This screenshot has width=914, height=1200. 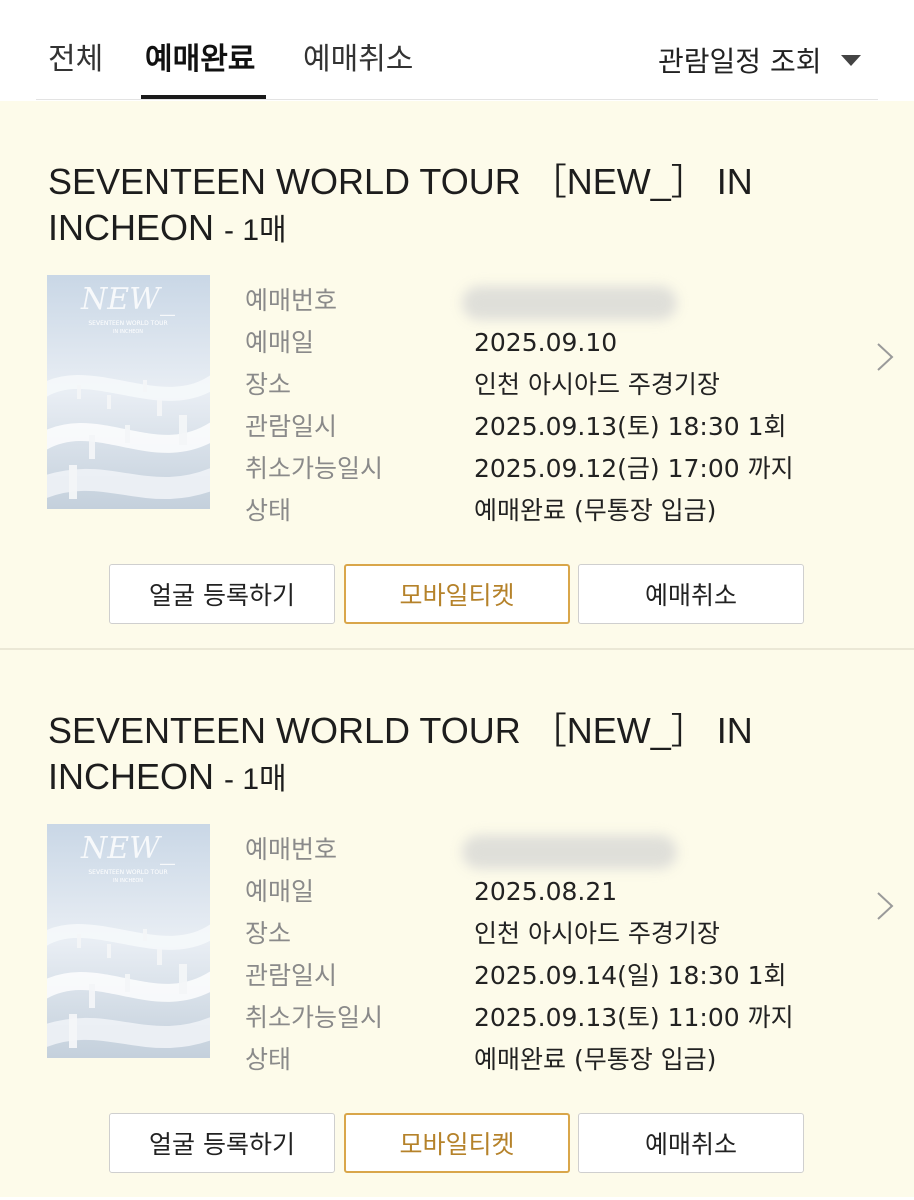 I want to click on tab-booked: 예매완료, so click(x=200, y=60).